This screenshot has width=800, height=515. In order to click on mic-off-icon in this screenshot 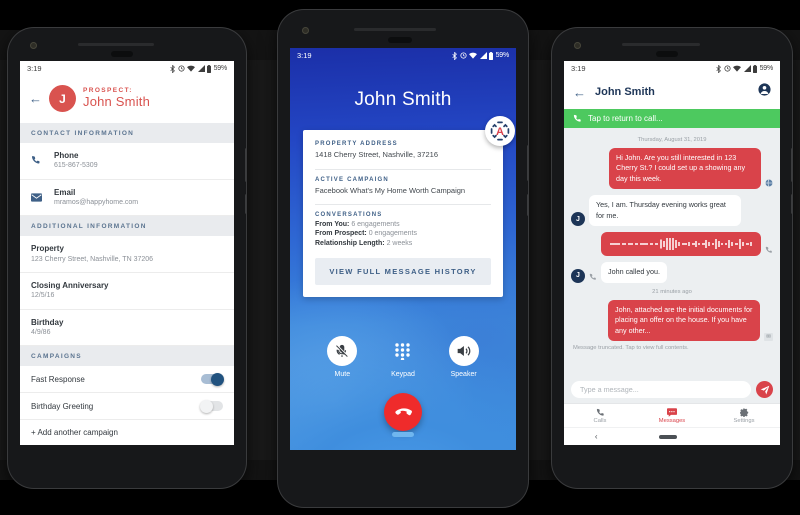, I will do `click(342, 351)`.